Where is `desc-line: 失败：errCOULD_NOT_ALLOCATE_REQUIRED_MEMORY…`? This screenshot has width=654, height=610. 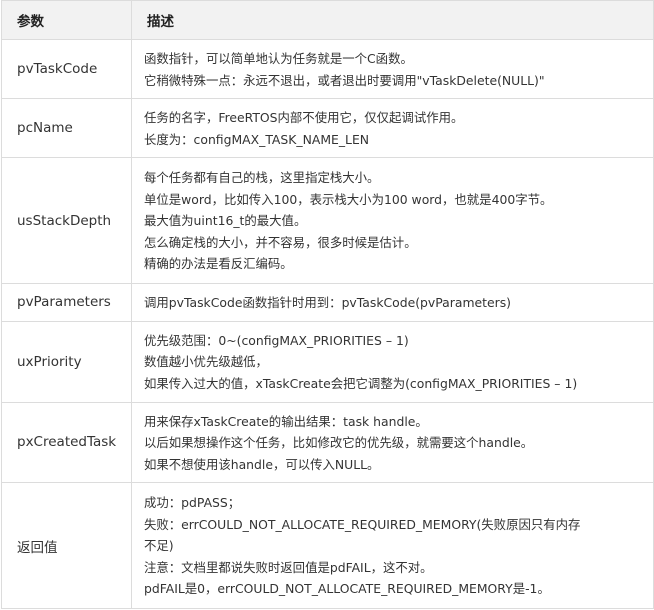 desc-line: 失败：errCOULD_NOT_ALLOCATE_REQUIRED_MEMORY… is located at coordinates (362, 524).